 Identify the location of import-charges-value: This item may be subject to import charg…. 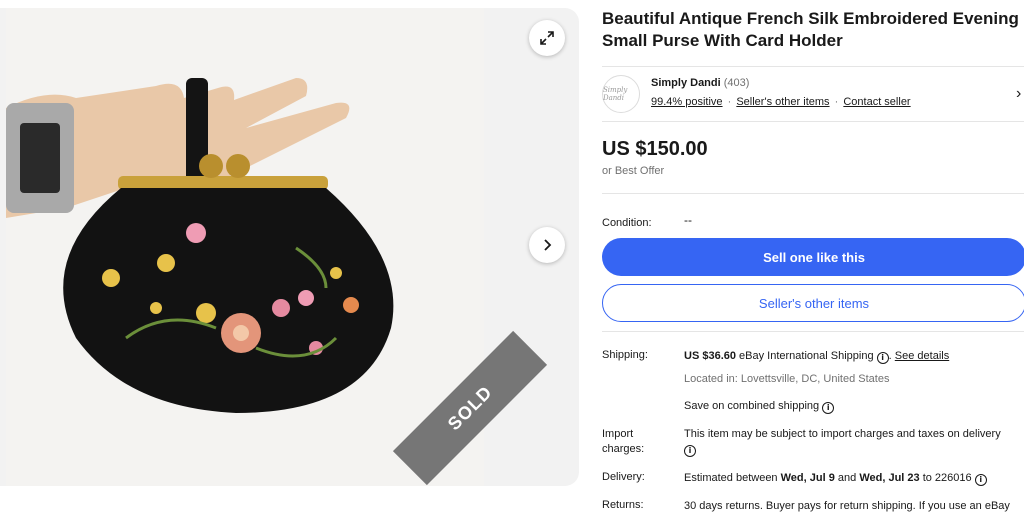
(854, 442).